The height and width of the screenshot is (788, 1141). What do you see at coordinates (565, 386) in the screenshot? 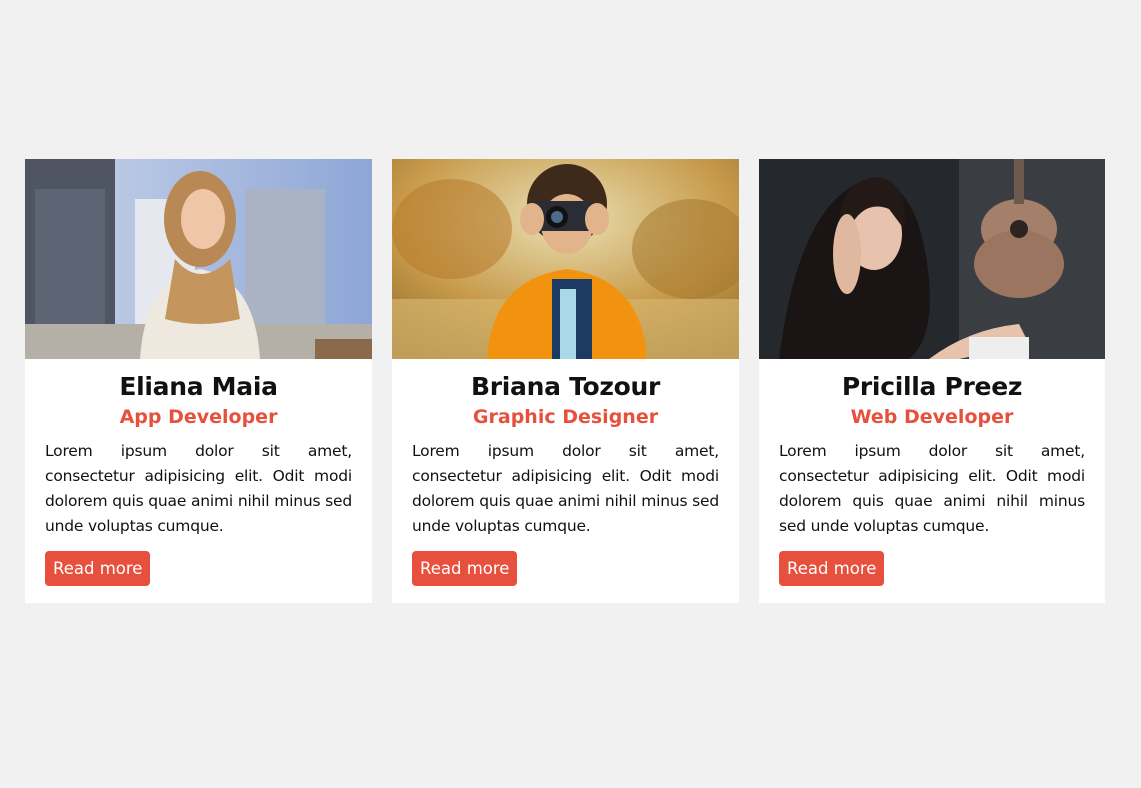
I see `profile-name: Briana Tozour` at bounding box center [565, 386].